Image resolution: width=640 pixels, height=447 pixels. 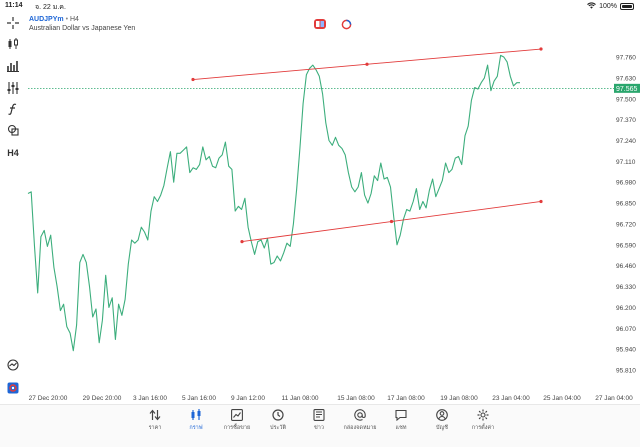 I want to click on x-tick-label: 23 Jan 04:00, so click(x=511, y=398).